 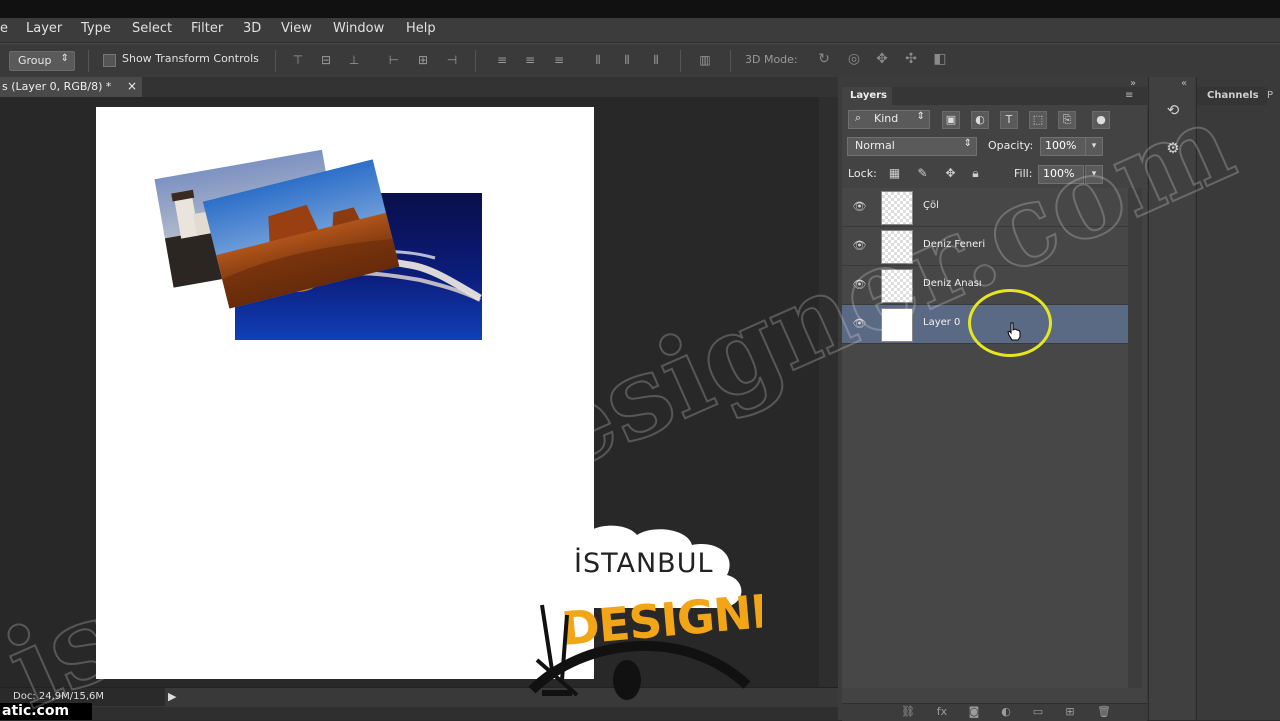 I want to click on filter-toggle-icon: ●, so click(x=1101, y=120).